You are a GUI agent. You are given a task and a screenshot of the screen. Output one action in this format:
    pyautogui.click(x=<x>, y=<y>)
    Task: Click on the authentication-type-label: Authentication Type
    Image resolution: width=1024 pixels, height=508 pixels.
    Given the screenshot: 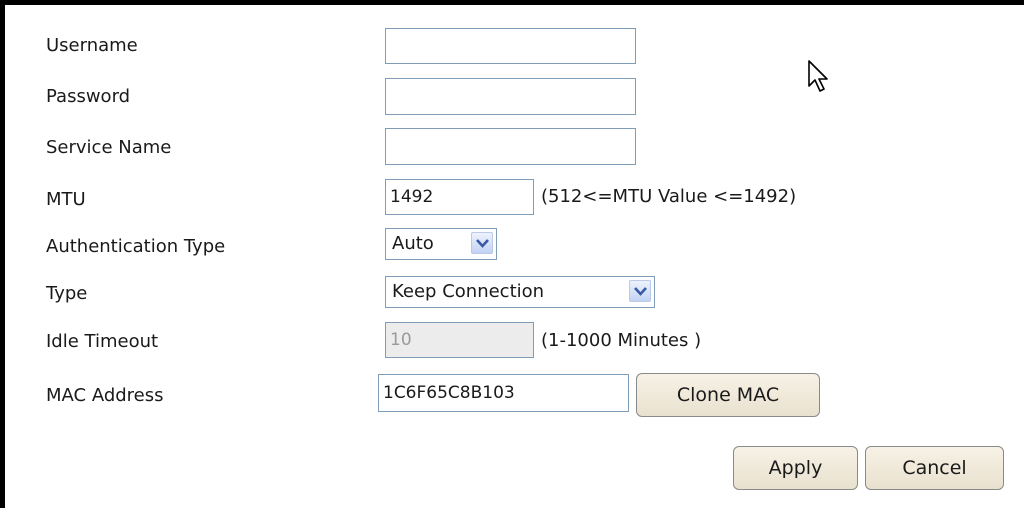 What is the action you would take?
    pyautogui.click(x=136, y=246)
    